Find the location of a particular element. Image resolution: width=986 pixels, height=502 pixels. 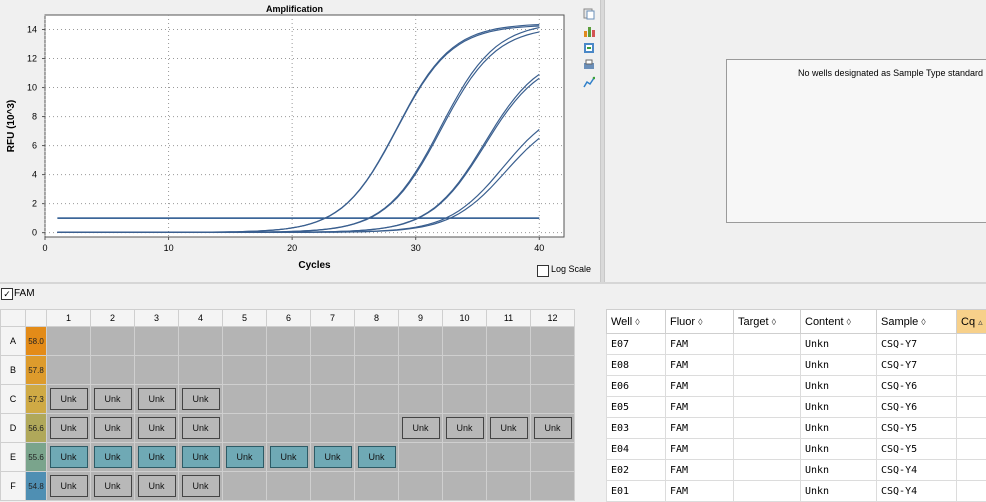

plate-row-header: F is located at coordinates (13, 486).